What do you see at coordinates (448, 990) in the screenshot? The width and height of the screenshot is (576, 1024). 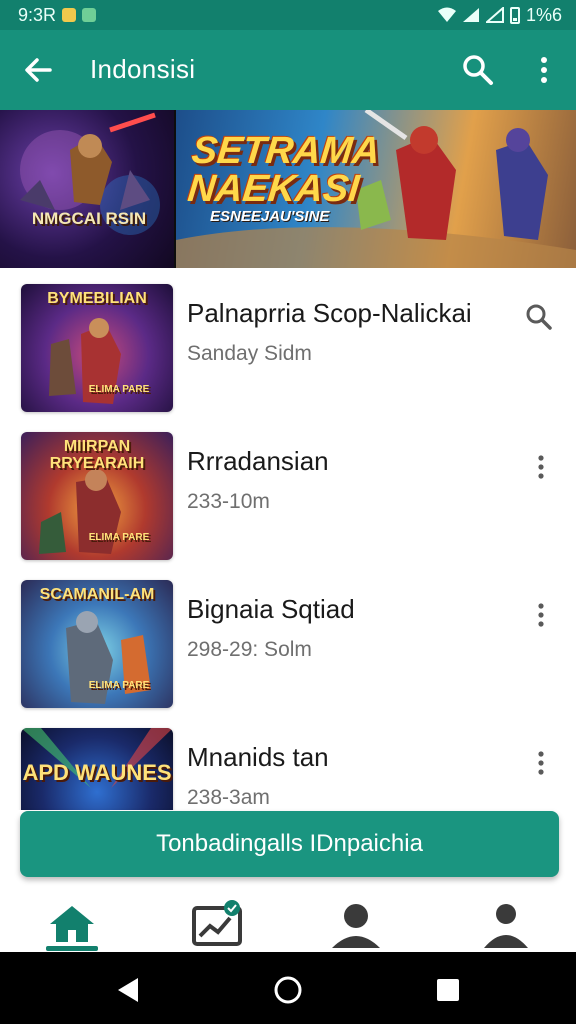 I see `recents-nav-icon` at bounding box center [448, 990].